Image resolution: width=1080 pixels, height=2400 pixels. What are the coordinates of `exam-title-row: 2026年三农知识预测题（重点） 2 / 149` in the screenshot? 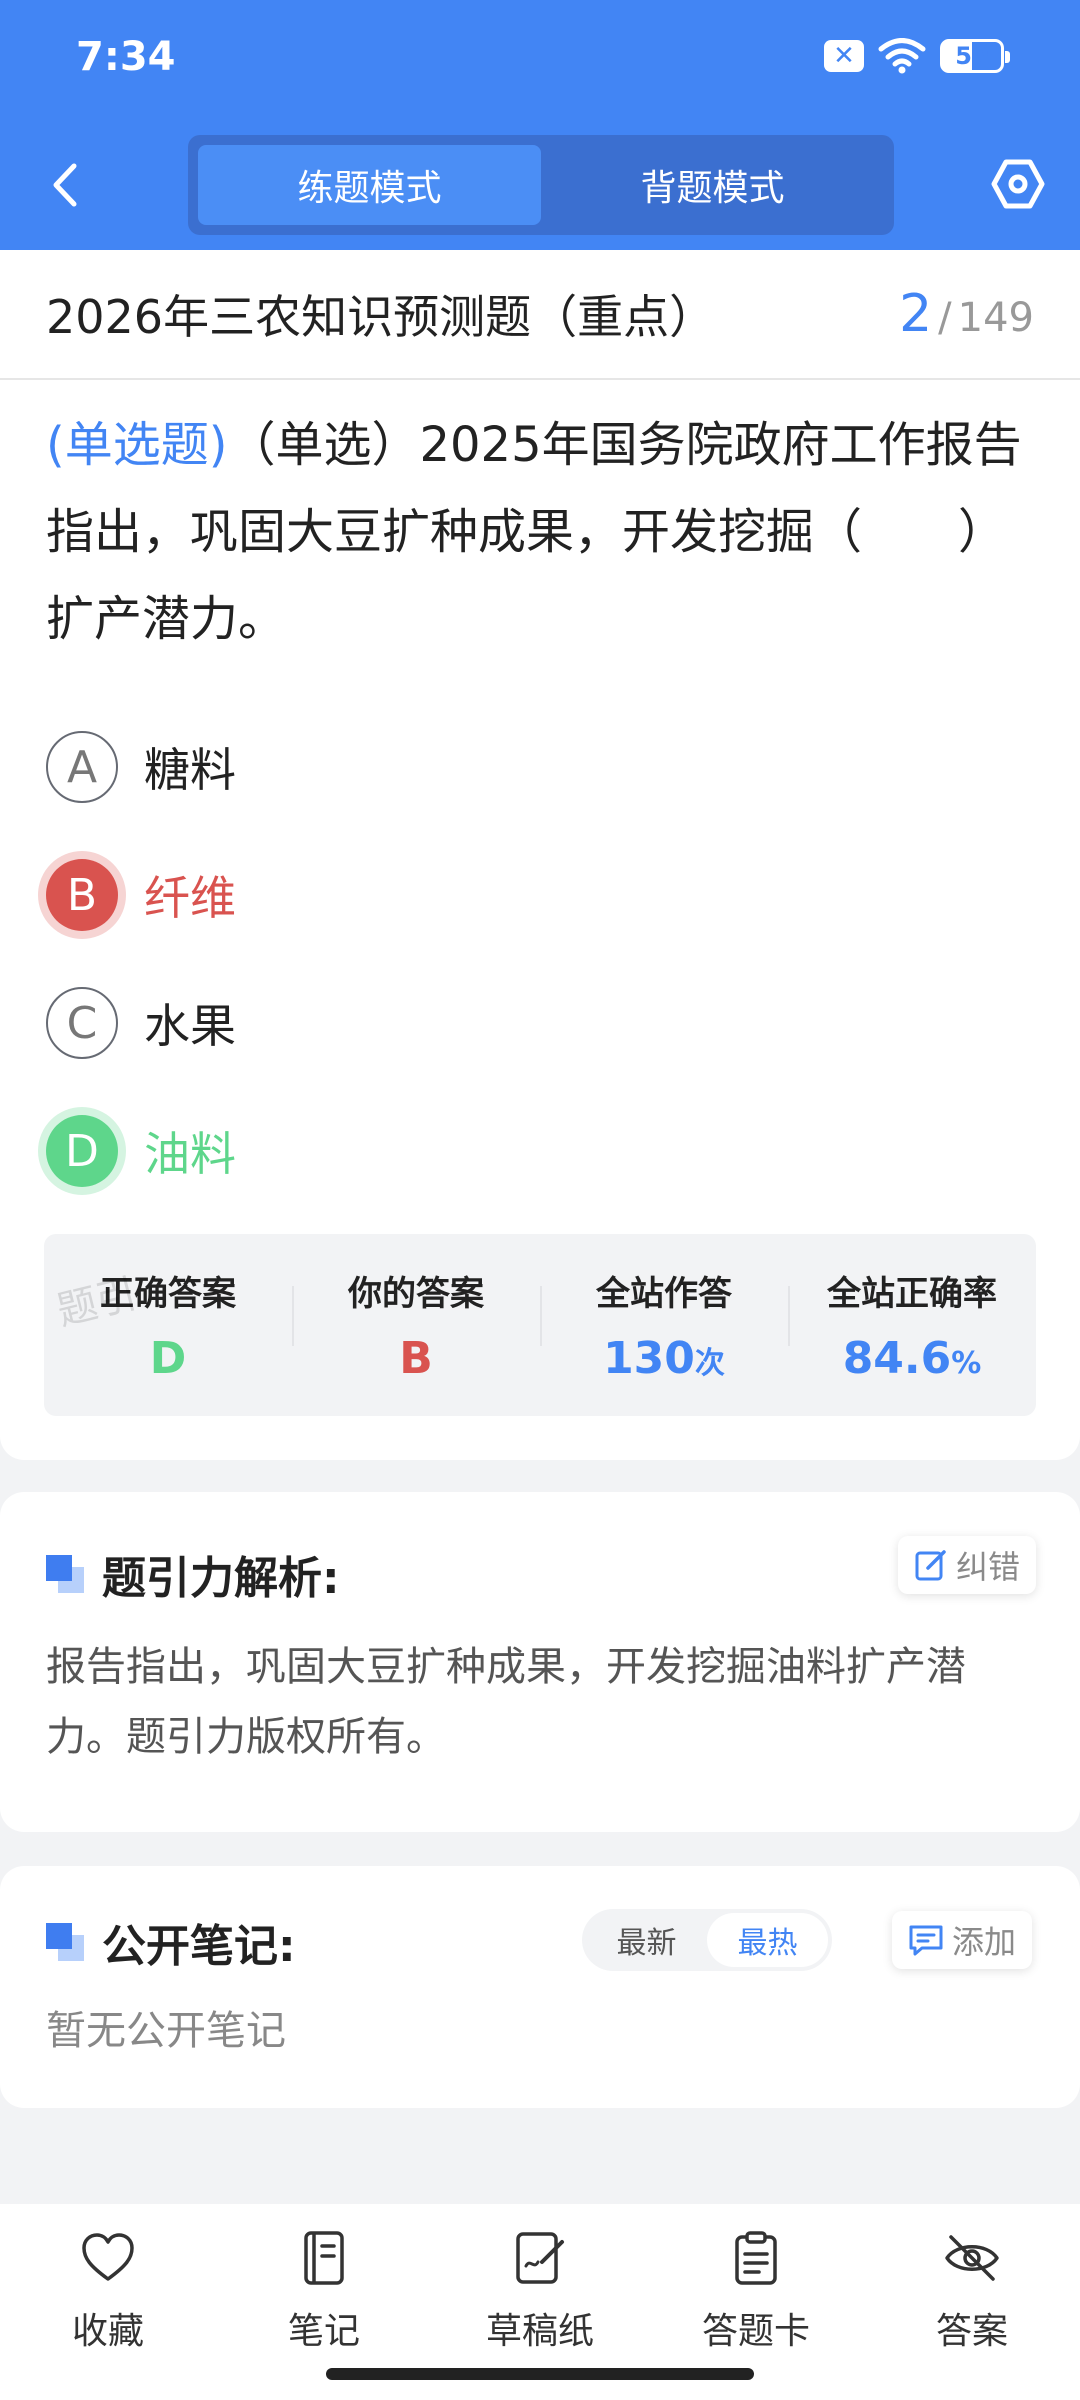 It's located at (540, 315).